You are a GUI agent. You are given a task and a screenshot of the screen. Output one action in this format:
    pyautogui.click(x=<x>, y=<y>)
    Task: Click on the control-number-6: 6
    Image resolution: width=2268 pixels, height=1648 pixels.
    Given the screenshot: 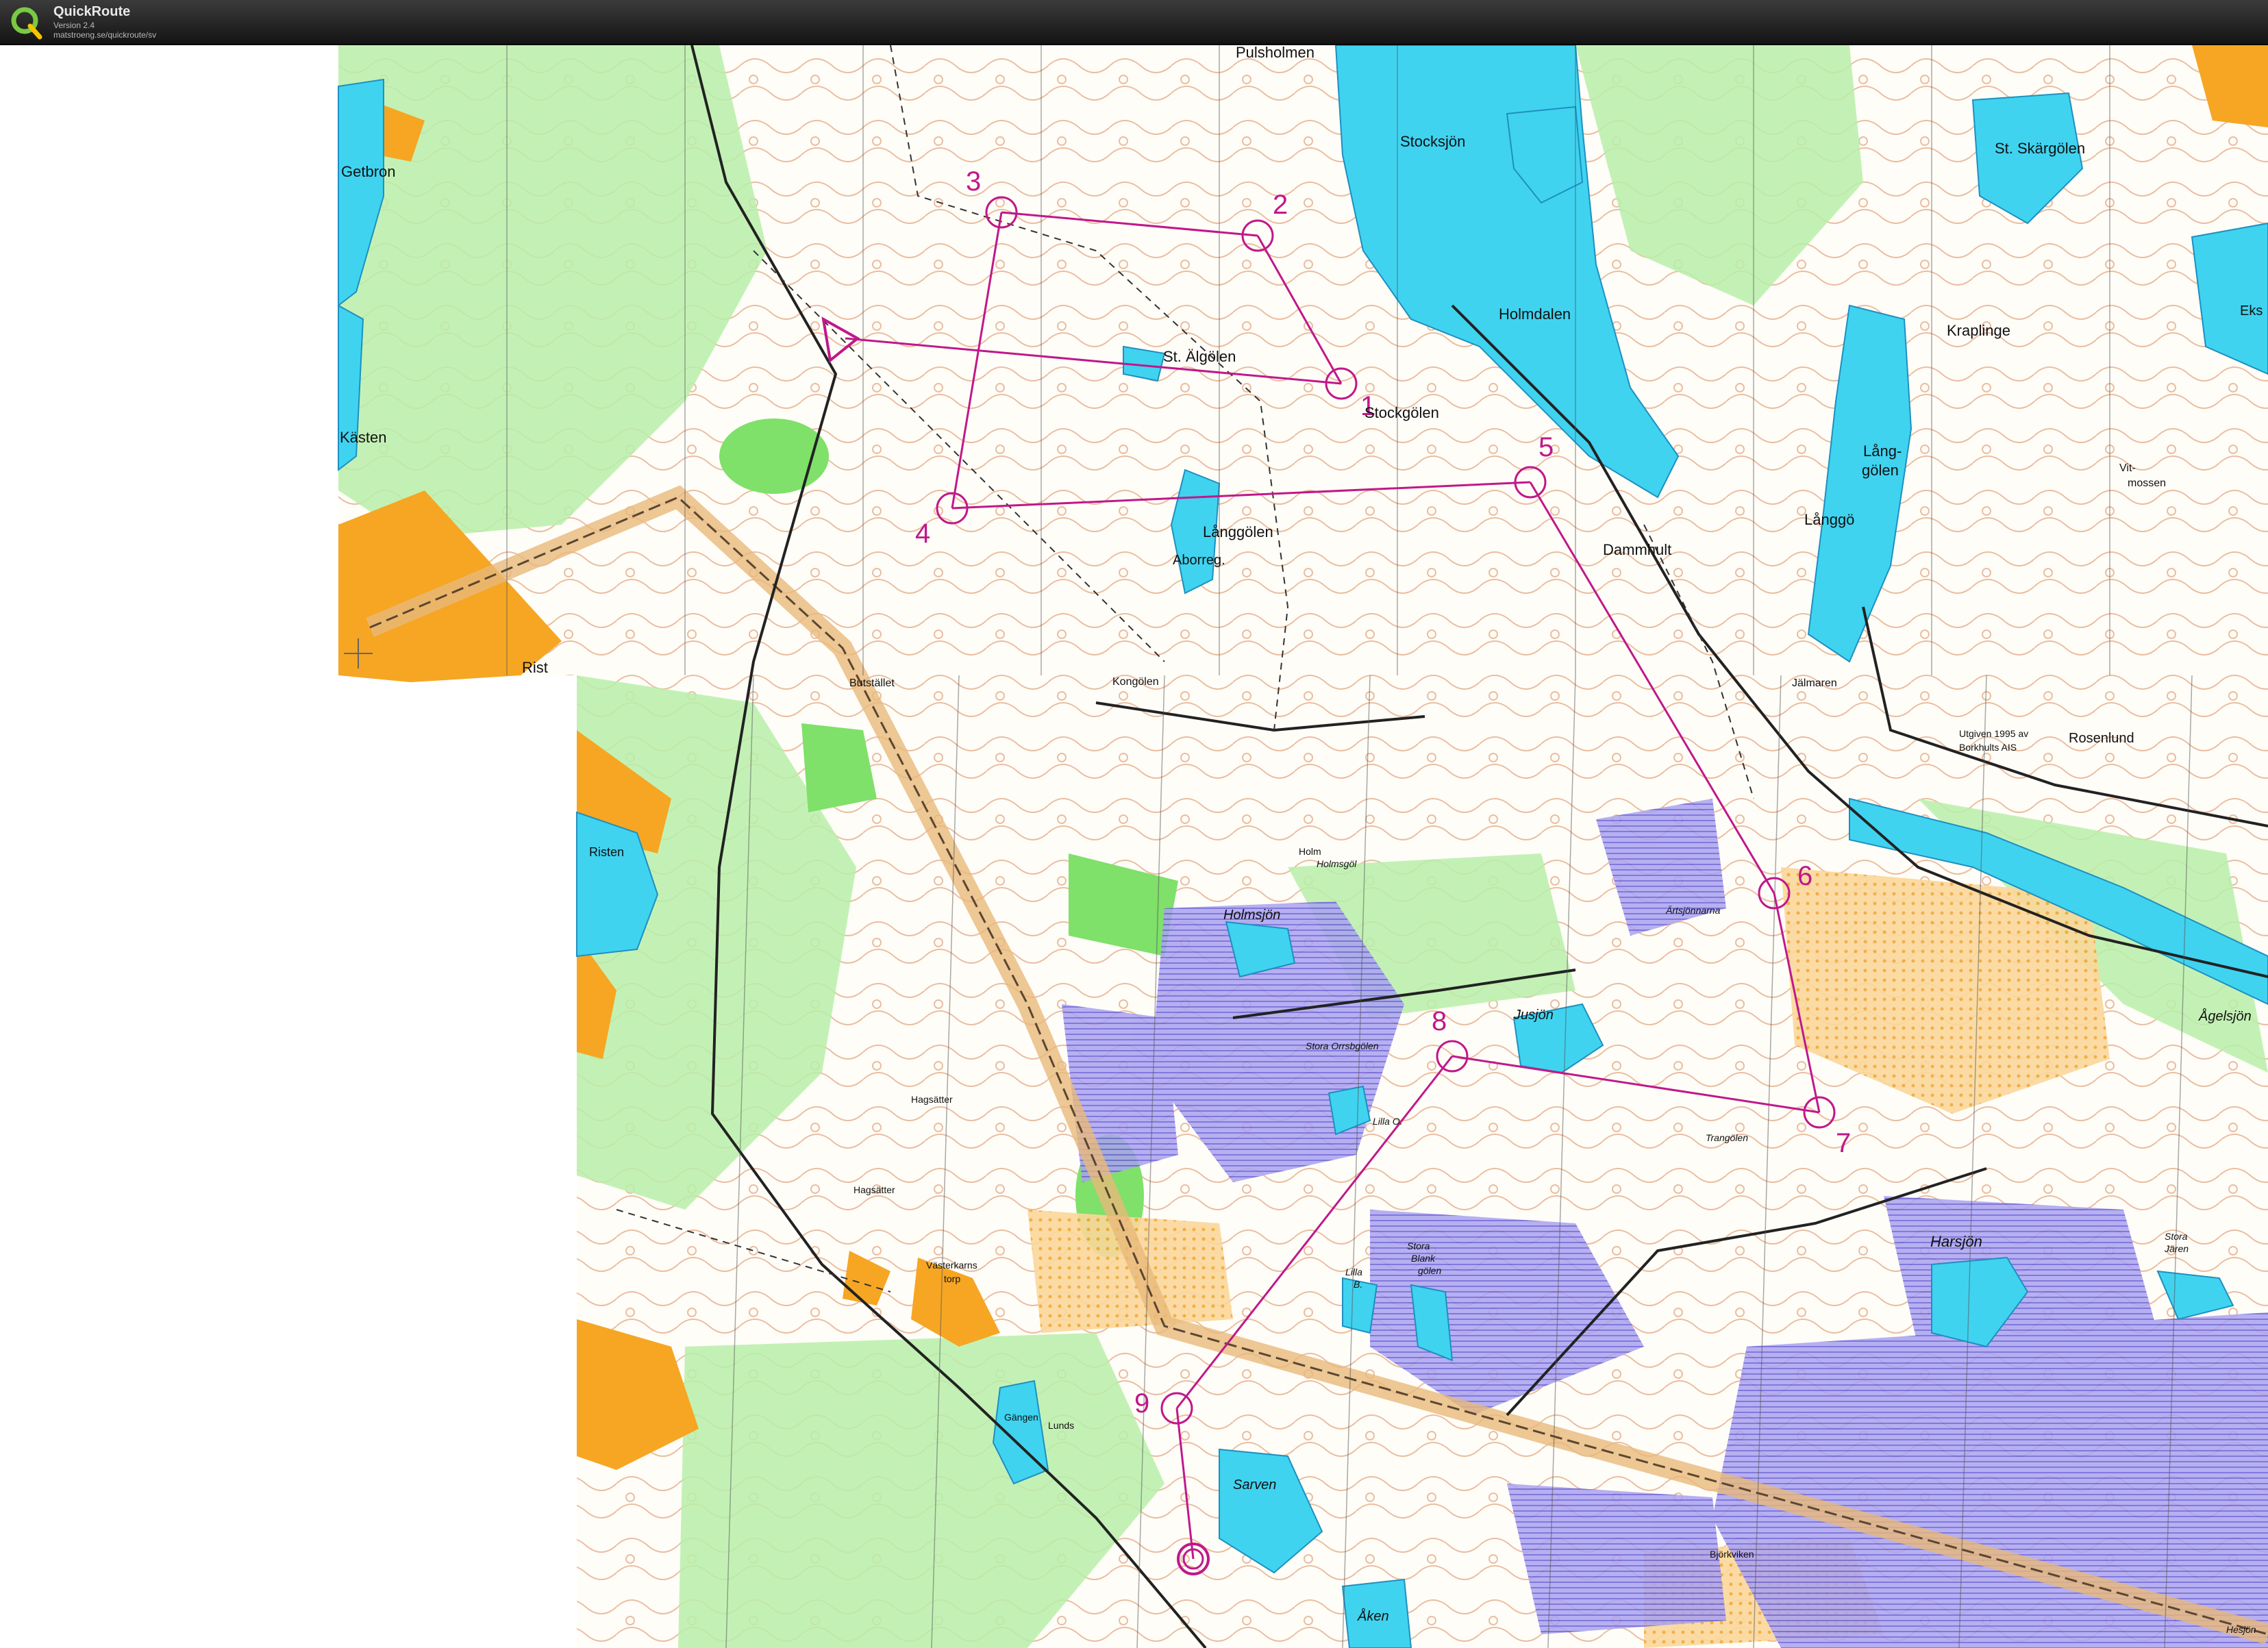 What is the action you would take?
    pyautogui.click(x=1804, y=876)
    